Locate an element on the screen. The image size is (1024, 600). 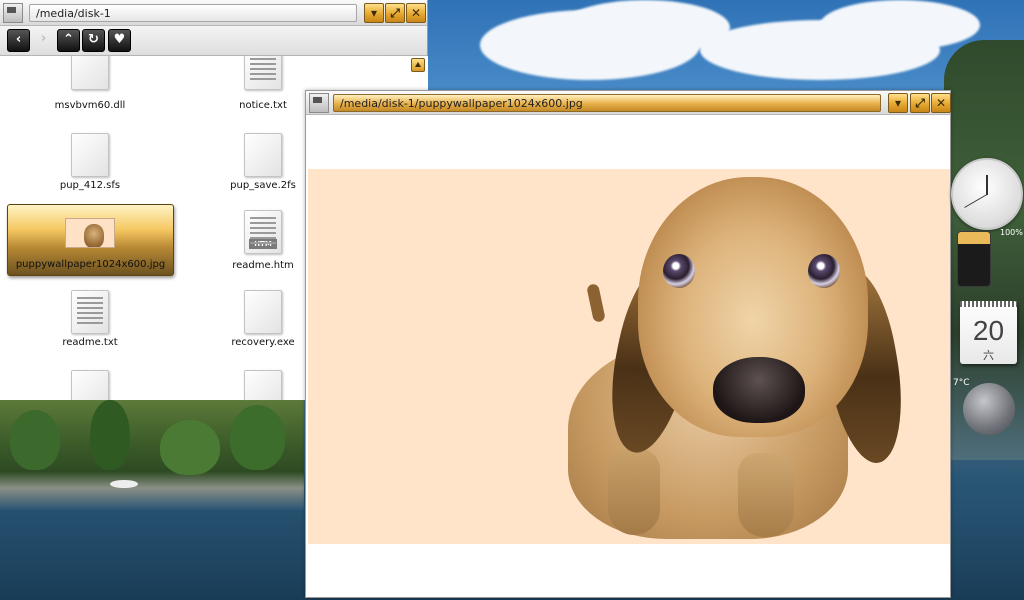
weather-icon is located at coordinates (989, 409).